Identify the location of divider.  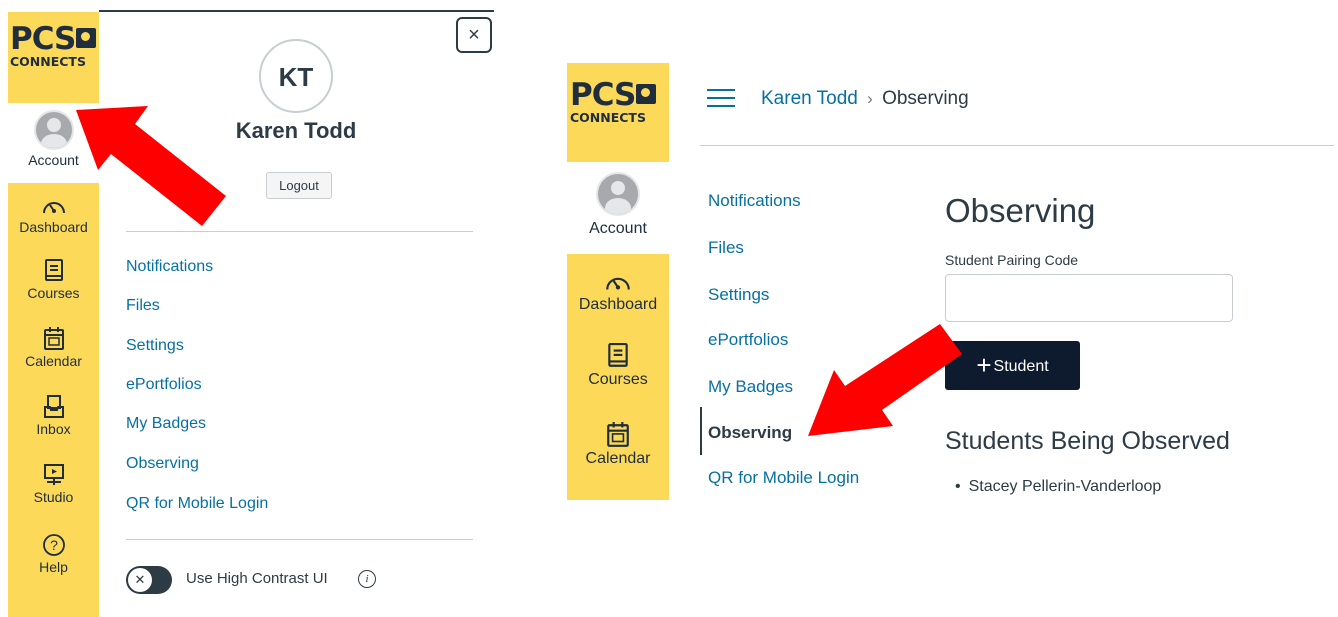
(299, 539).